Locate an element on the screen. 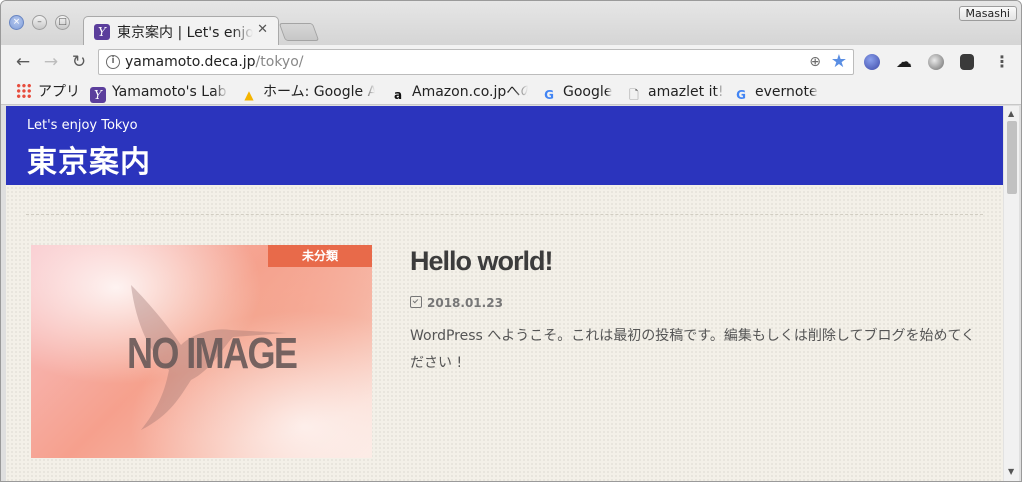  url-text: yamamoto.deca.jp/tokyo/ is located at coordinates (214, 62).